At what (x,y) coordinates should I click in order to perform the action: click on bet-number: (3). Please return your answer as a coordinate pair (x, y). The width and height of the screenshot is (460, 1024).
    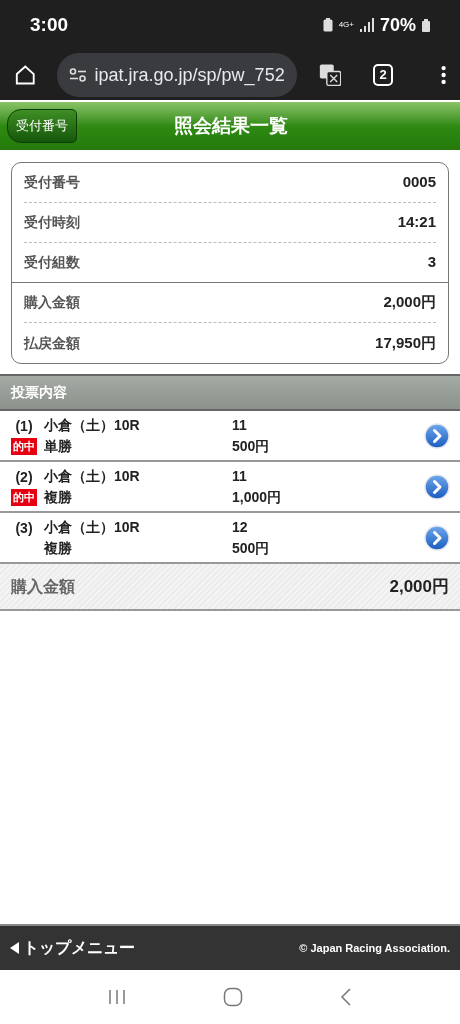
    Looking at the image, I should click on (24, 528).